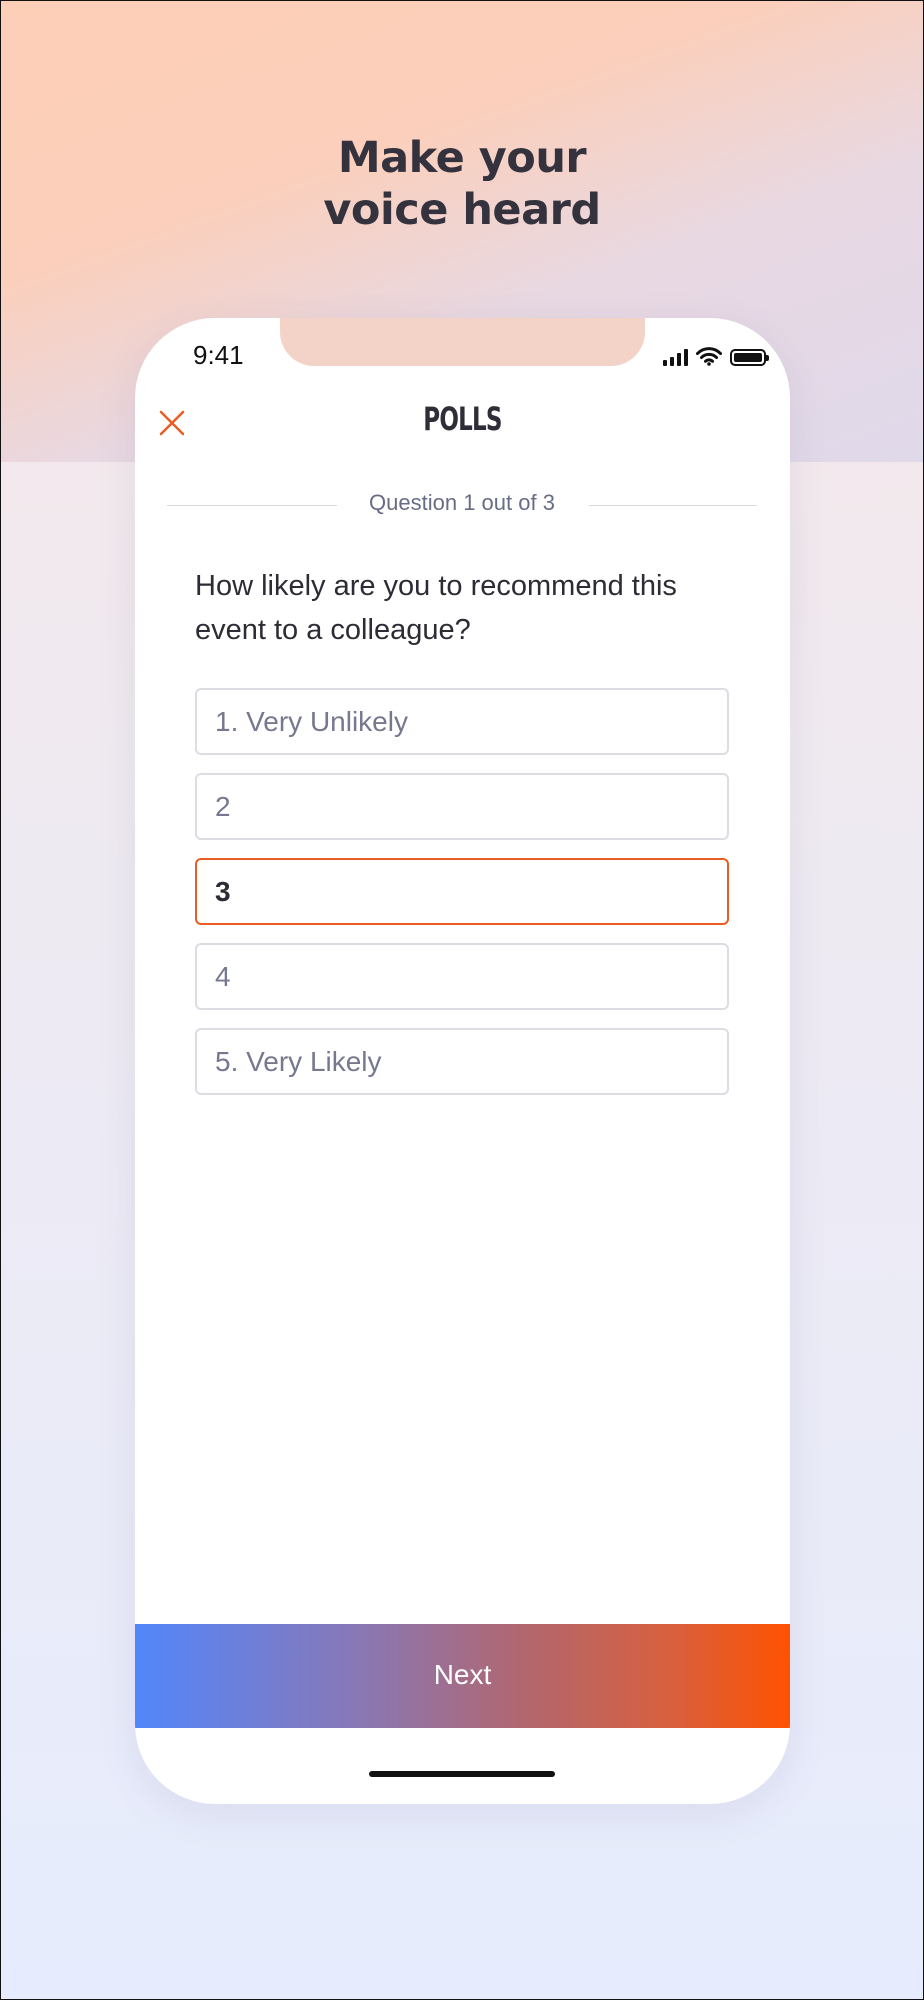 The width and height of the screenshot is (924, 2000). What do you see at coordinates (462, 891) in the screenshot?
I see `answer-option-3: 3` at bounding box center [462, 891].